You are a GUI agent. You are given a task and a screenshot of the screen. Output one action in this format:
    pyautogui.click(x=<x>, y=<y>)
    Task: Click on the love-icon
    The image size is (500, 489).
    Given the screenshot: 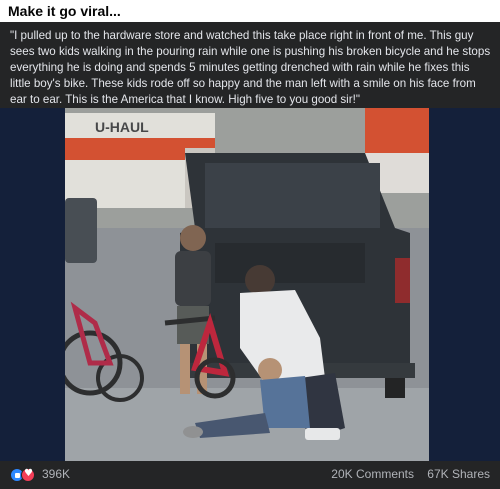 What is the action you would take?
    pyautogui.click(x=28, y=475)
    